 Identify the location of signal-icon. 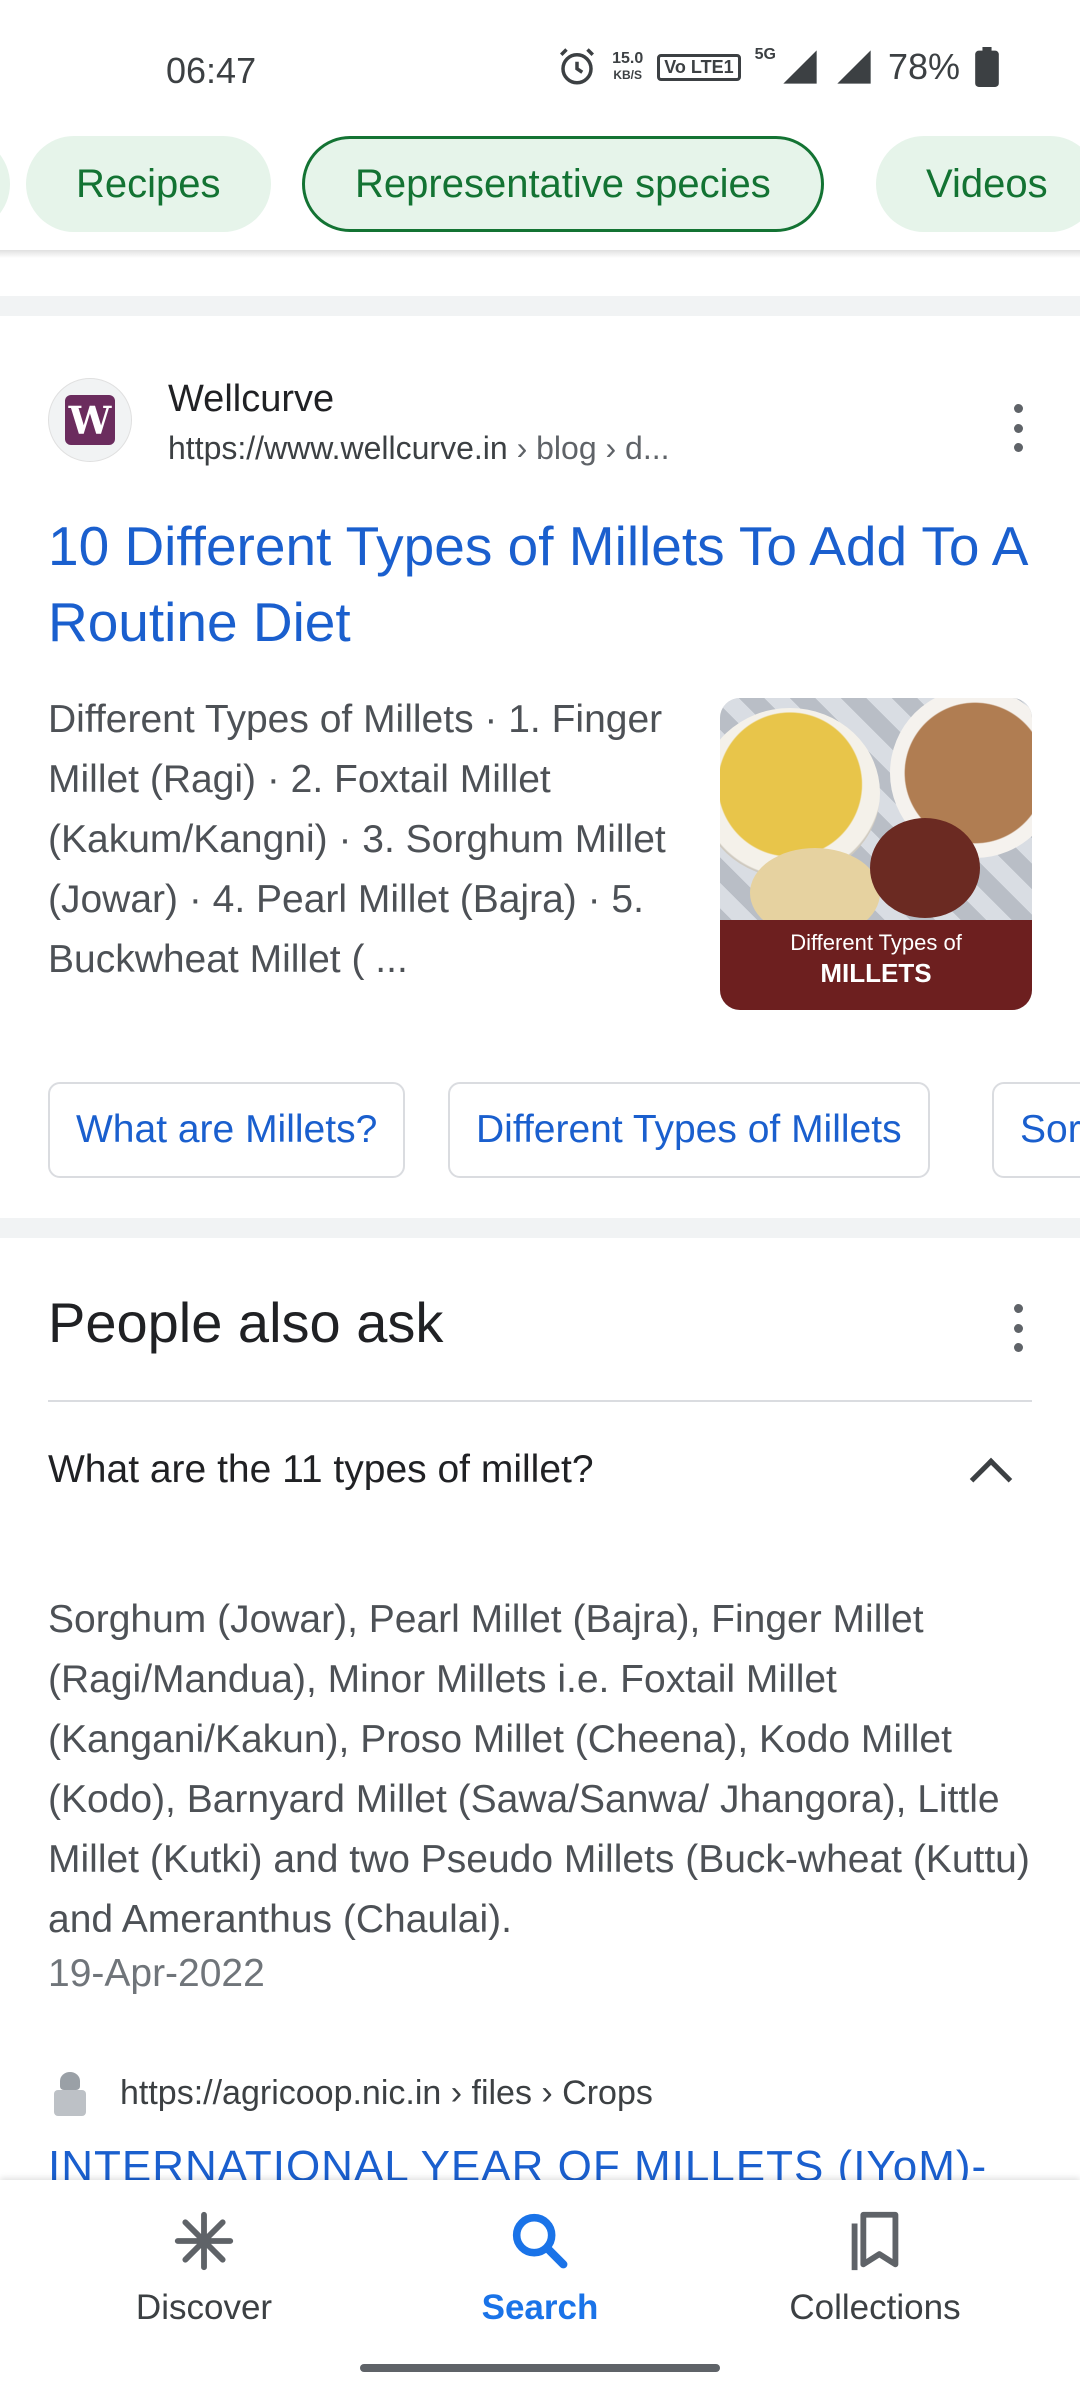
(800, 67).